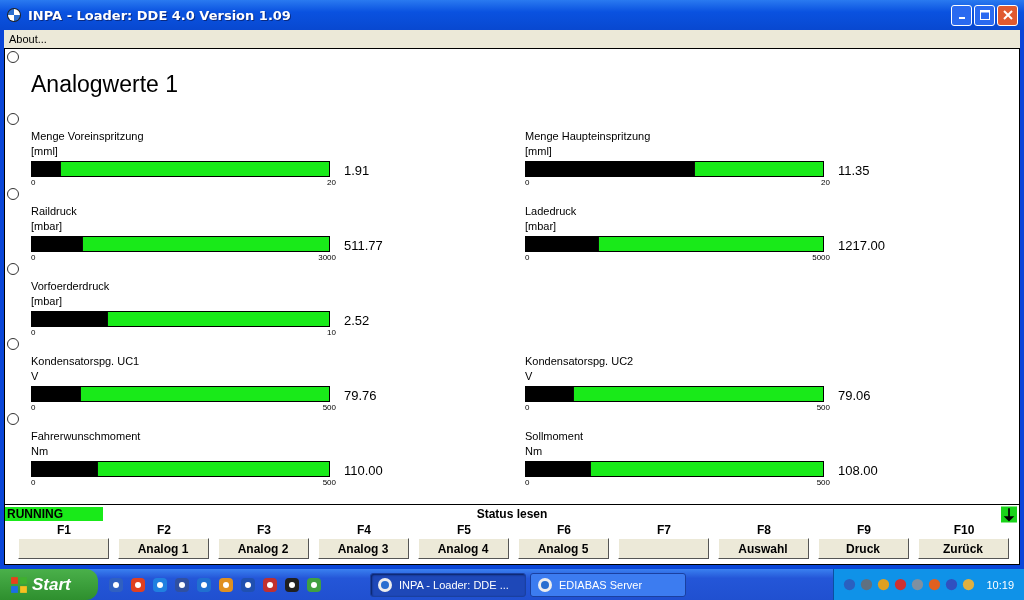 This screenshot has width=1024, height=600. What do you see at coordinates (19, 584) in the screenshot?
I see `windows-flag-icon` at bounding box center [19, 584].